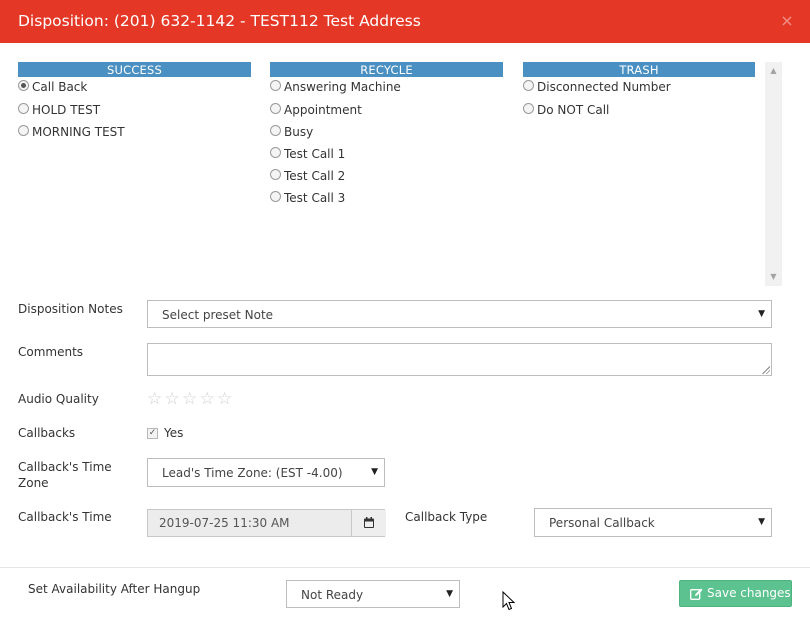 Image resolution: width=810 pixels, height=620 pixels. Describe the element at coordinates (266, 472) in the screenshot. I see `callback-timezone-select: Lead's Time Zone: (EST -4.00) ▼` at that location.